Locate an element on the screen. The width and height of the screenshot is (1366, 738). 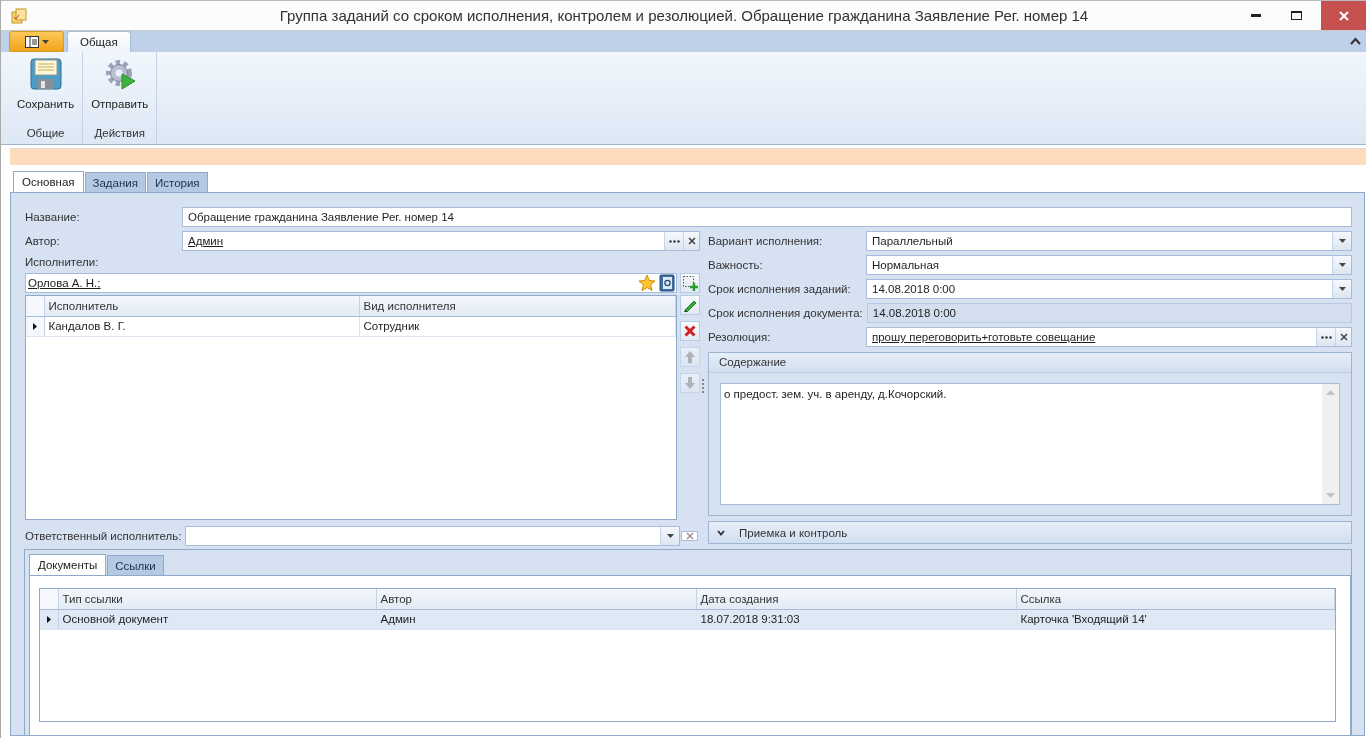
add-button is located at coordinates (690, 283).